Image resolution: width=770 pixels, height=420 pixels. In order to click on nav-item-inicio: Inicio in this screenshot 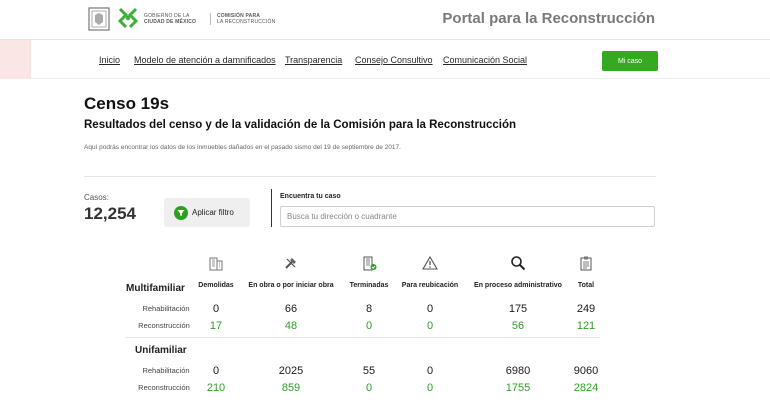, I will do `click(109, 60)`.